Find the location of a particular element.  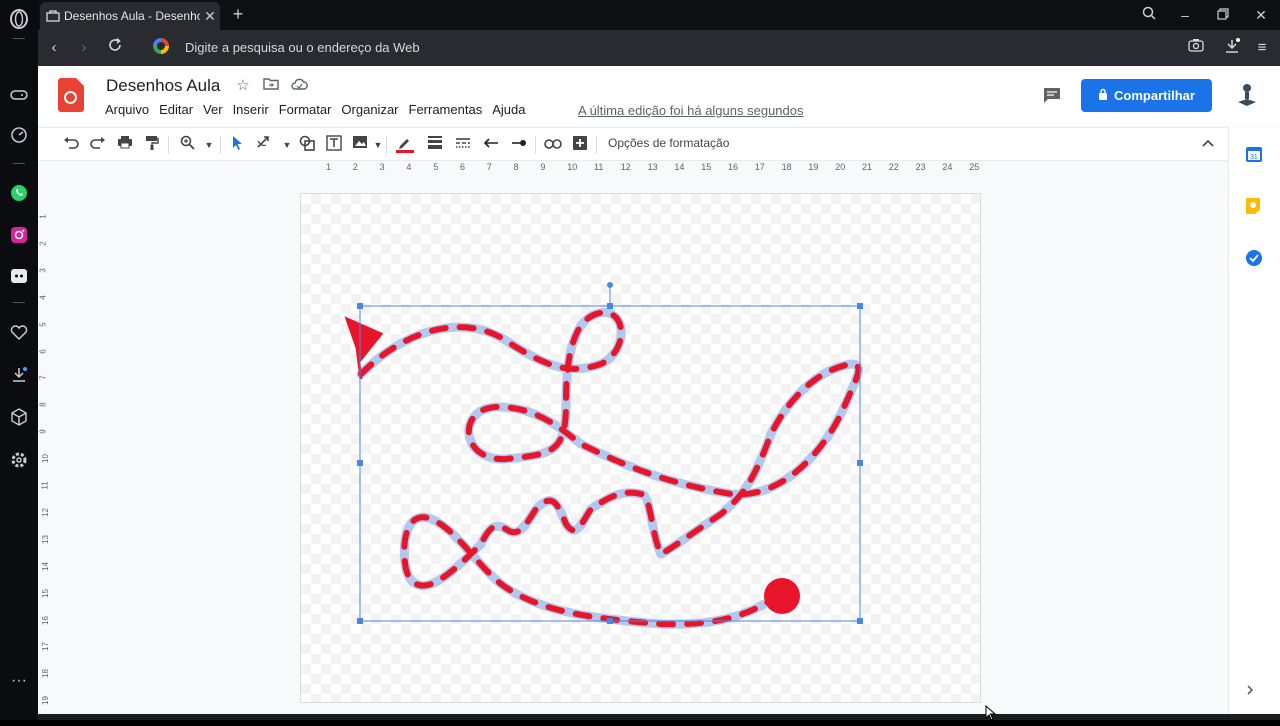

address-input: Digite a pesquisa ou o endereço da Web is located at coordinates (302, 47).